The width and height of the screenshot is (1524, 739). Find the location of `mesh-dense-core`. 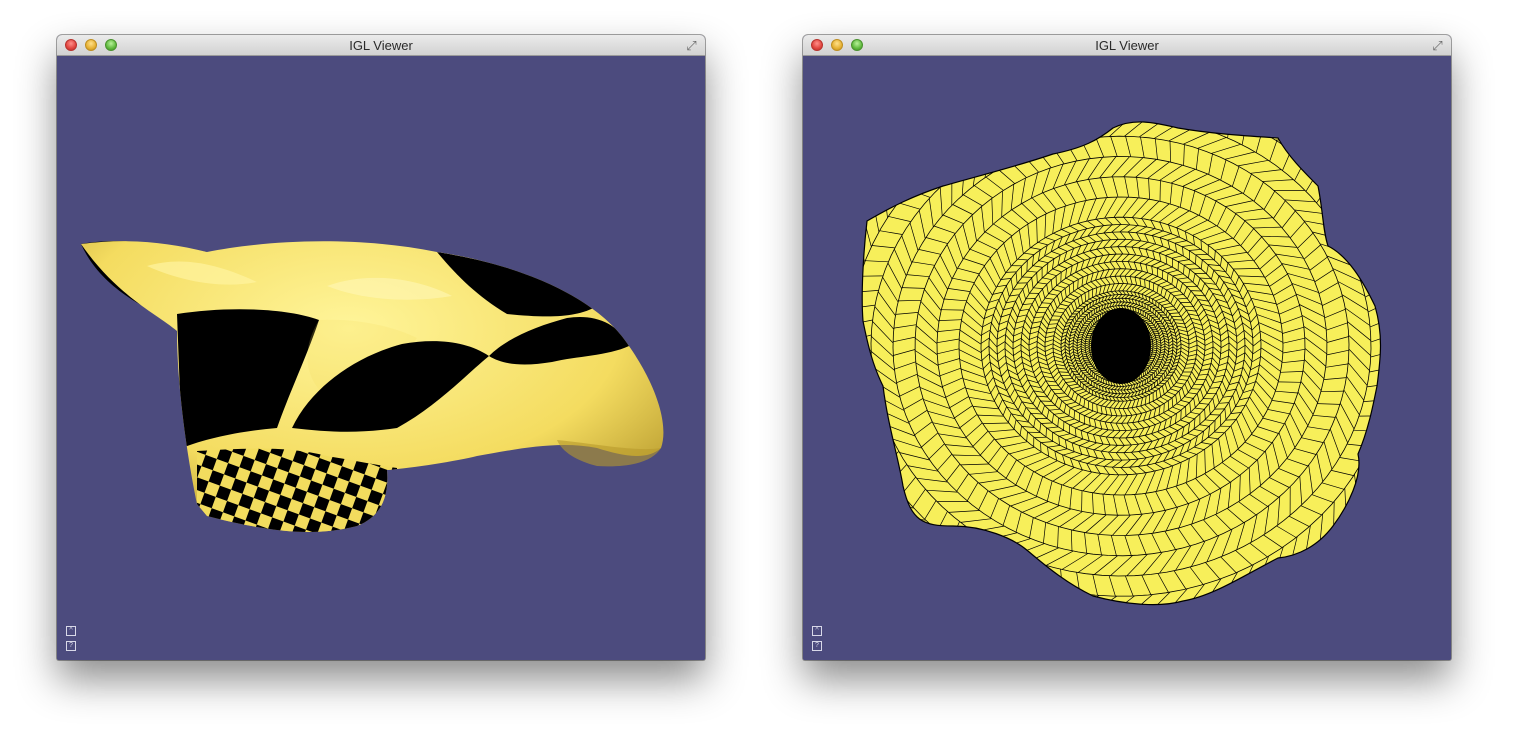

mesh-dense-core is located at coordinates (1121, 346).